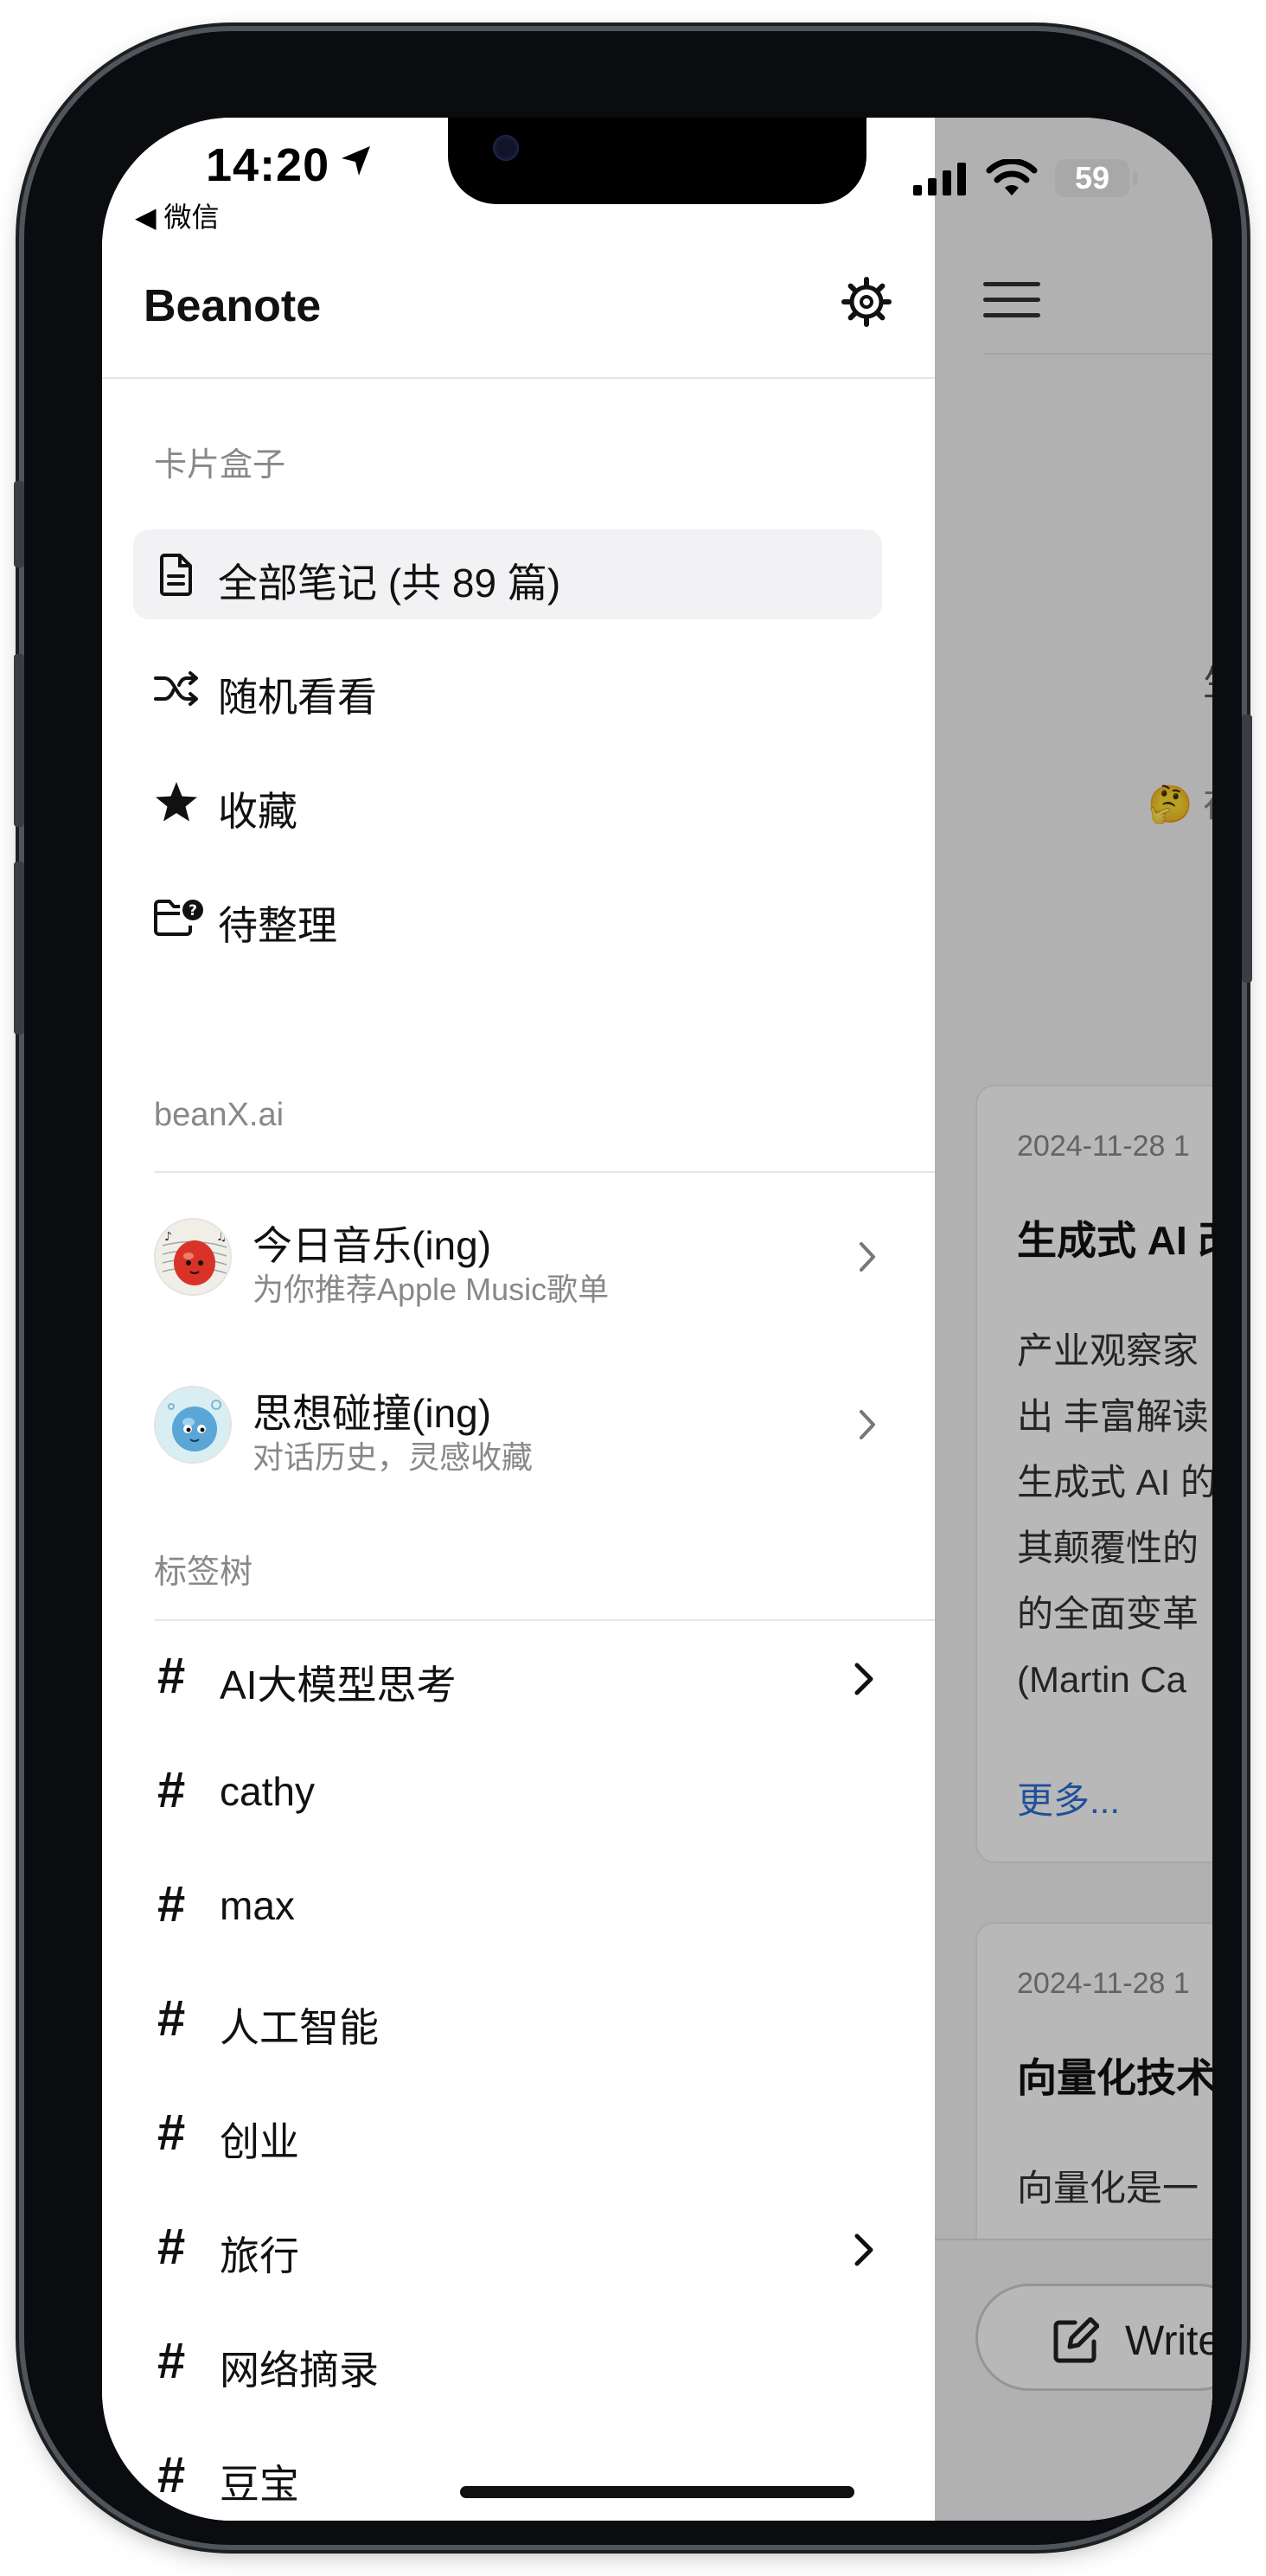 The height and width of the screenshot is (2576, 1266). I want to click on document-icon, so click(176, 575).